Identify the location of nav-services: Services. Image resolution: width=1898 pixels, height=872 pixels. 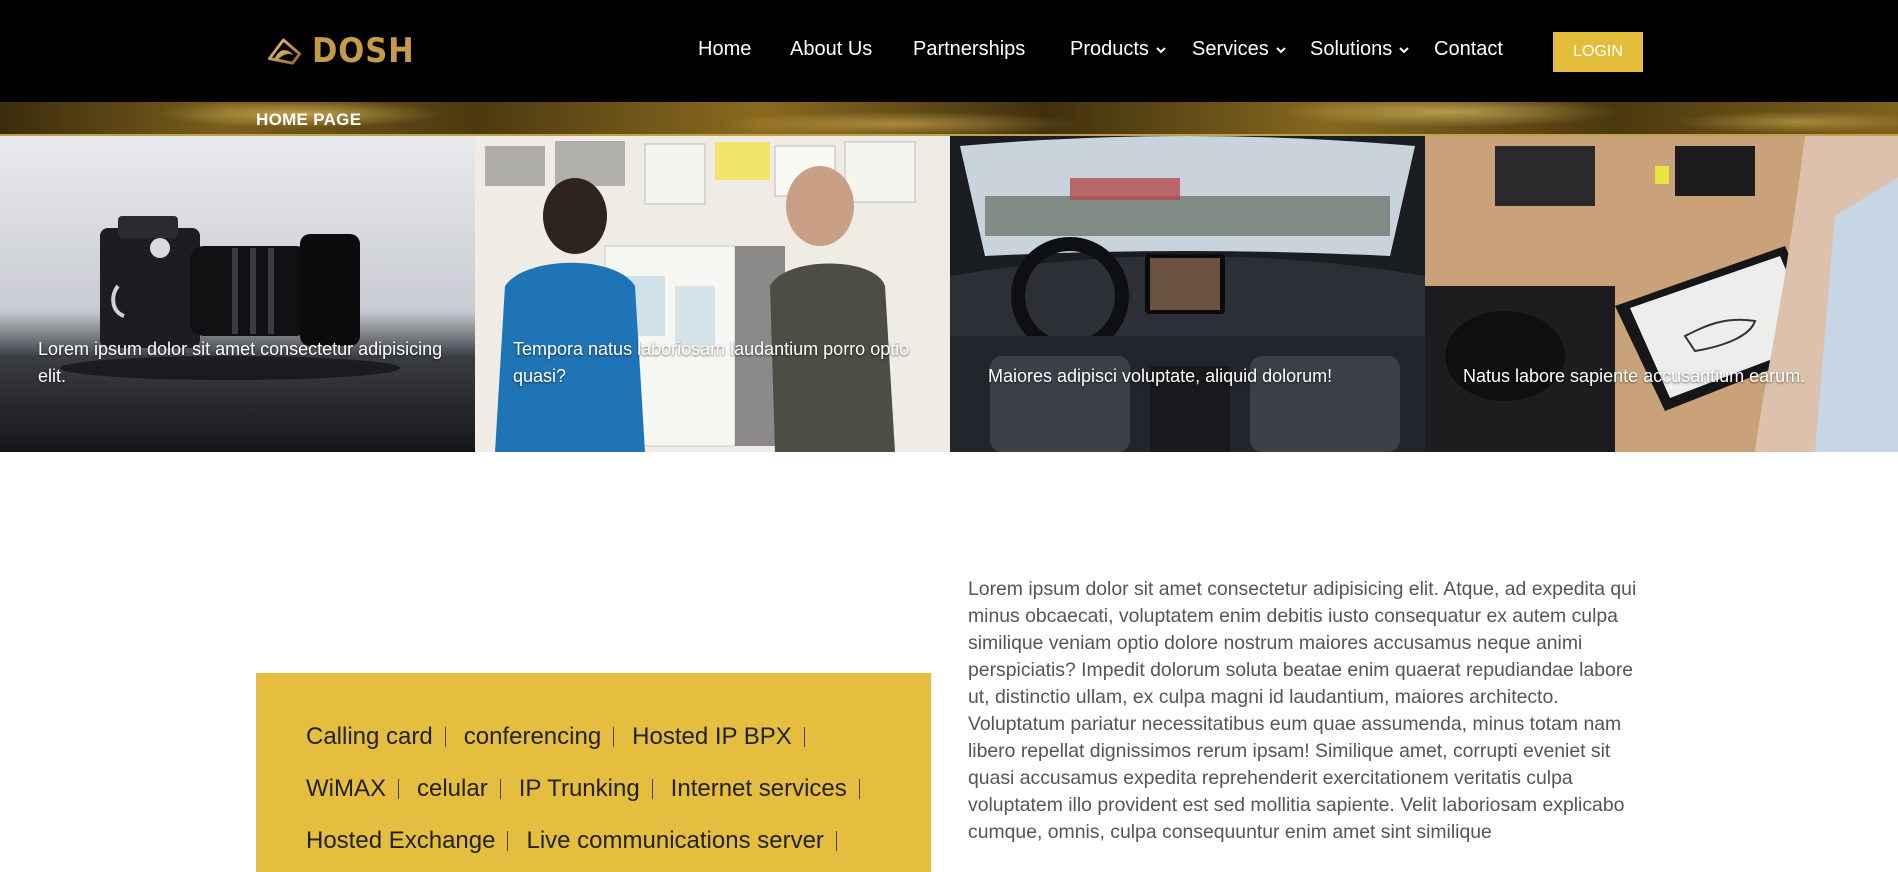
(1239, 49).